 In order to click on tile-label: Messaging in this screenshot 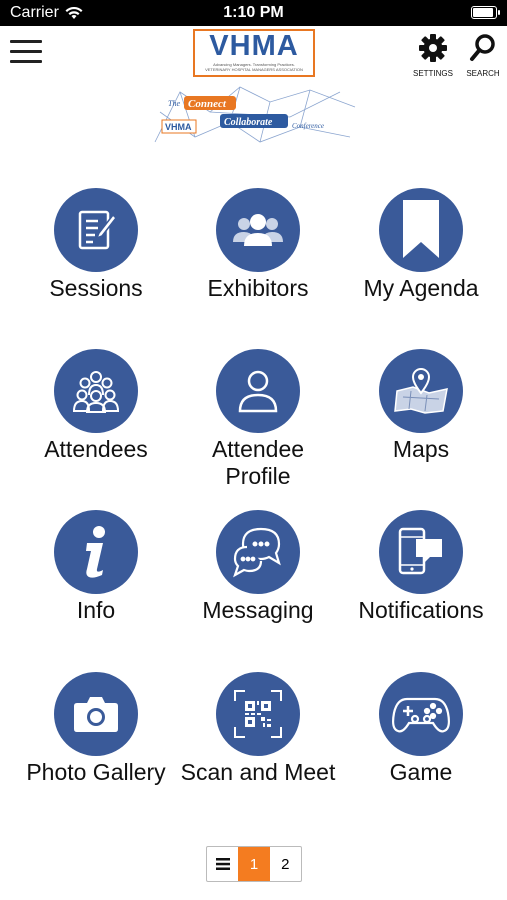, I will do `click(258, 610)`.